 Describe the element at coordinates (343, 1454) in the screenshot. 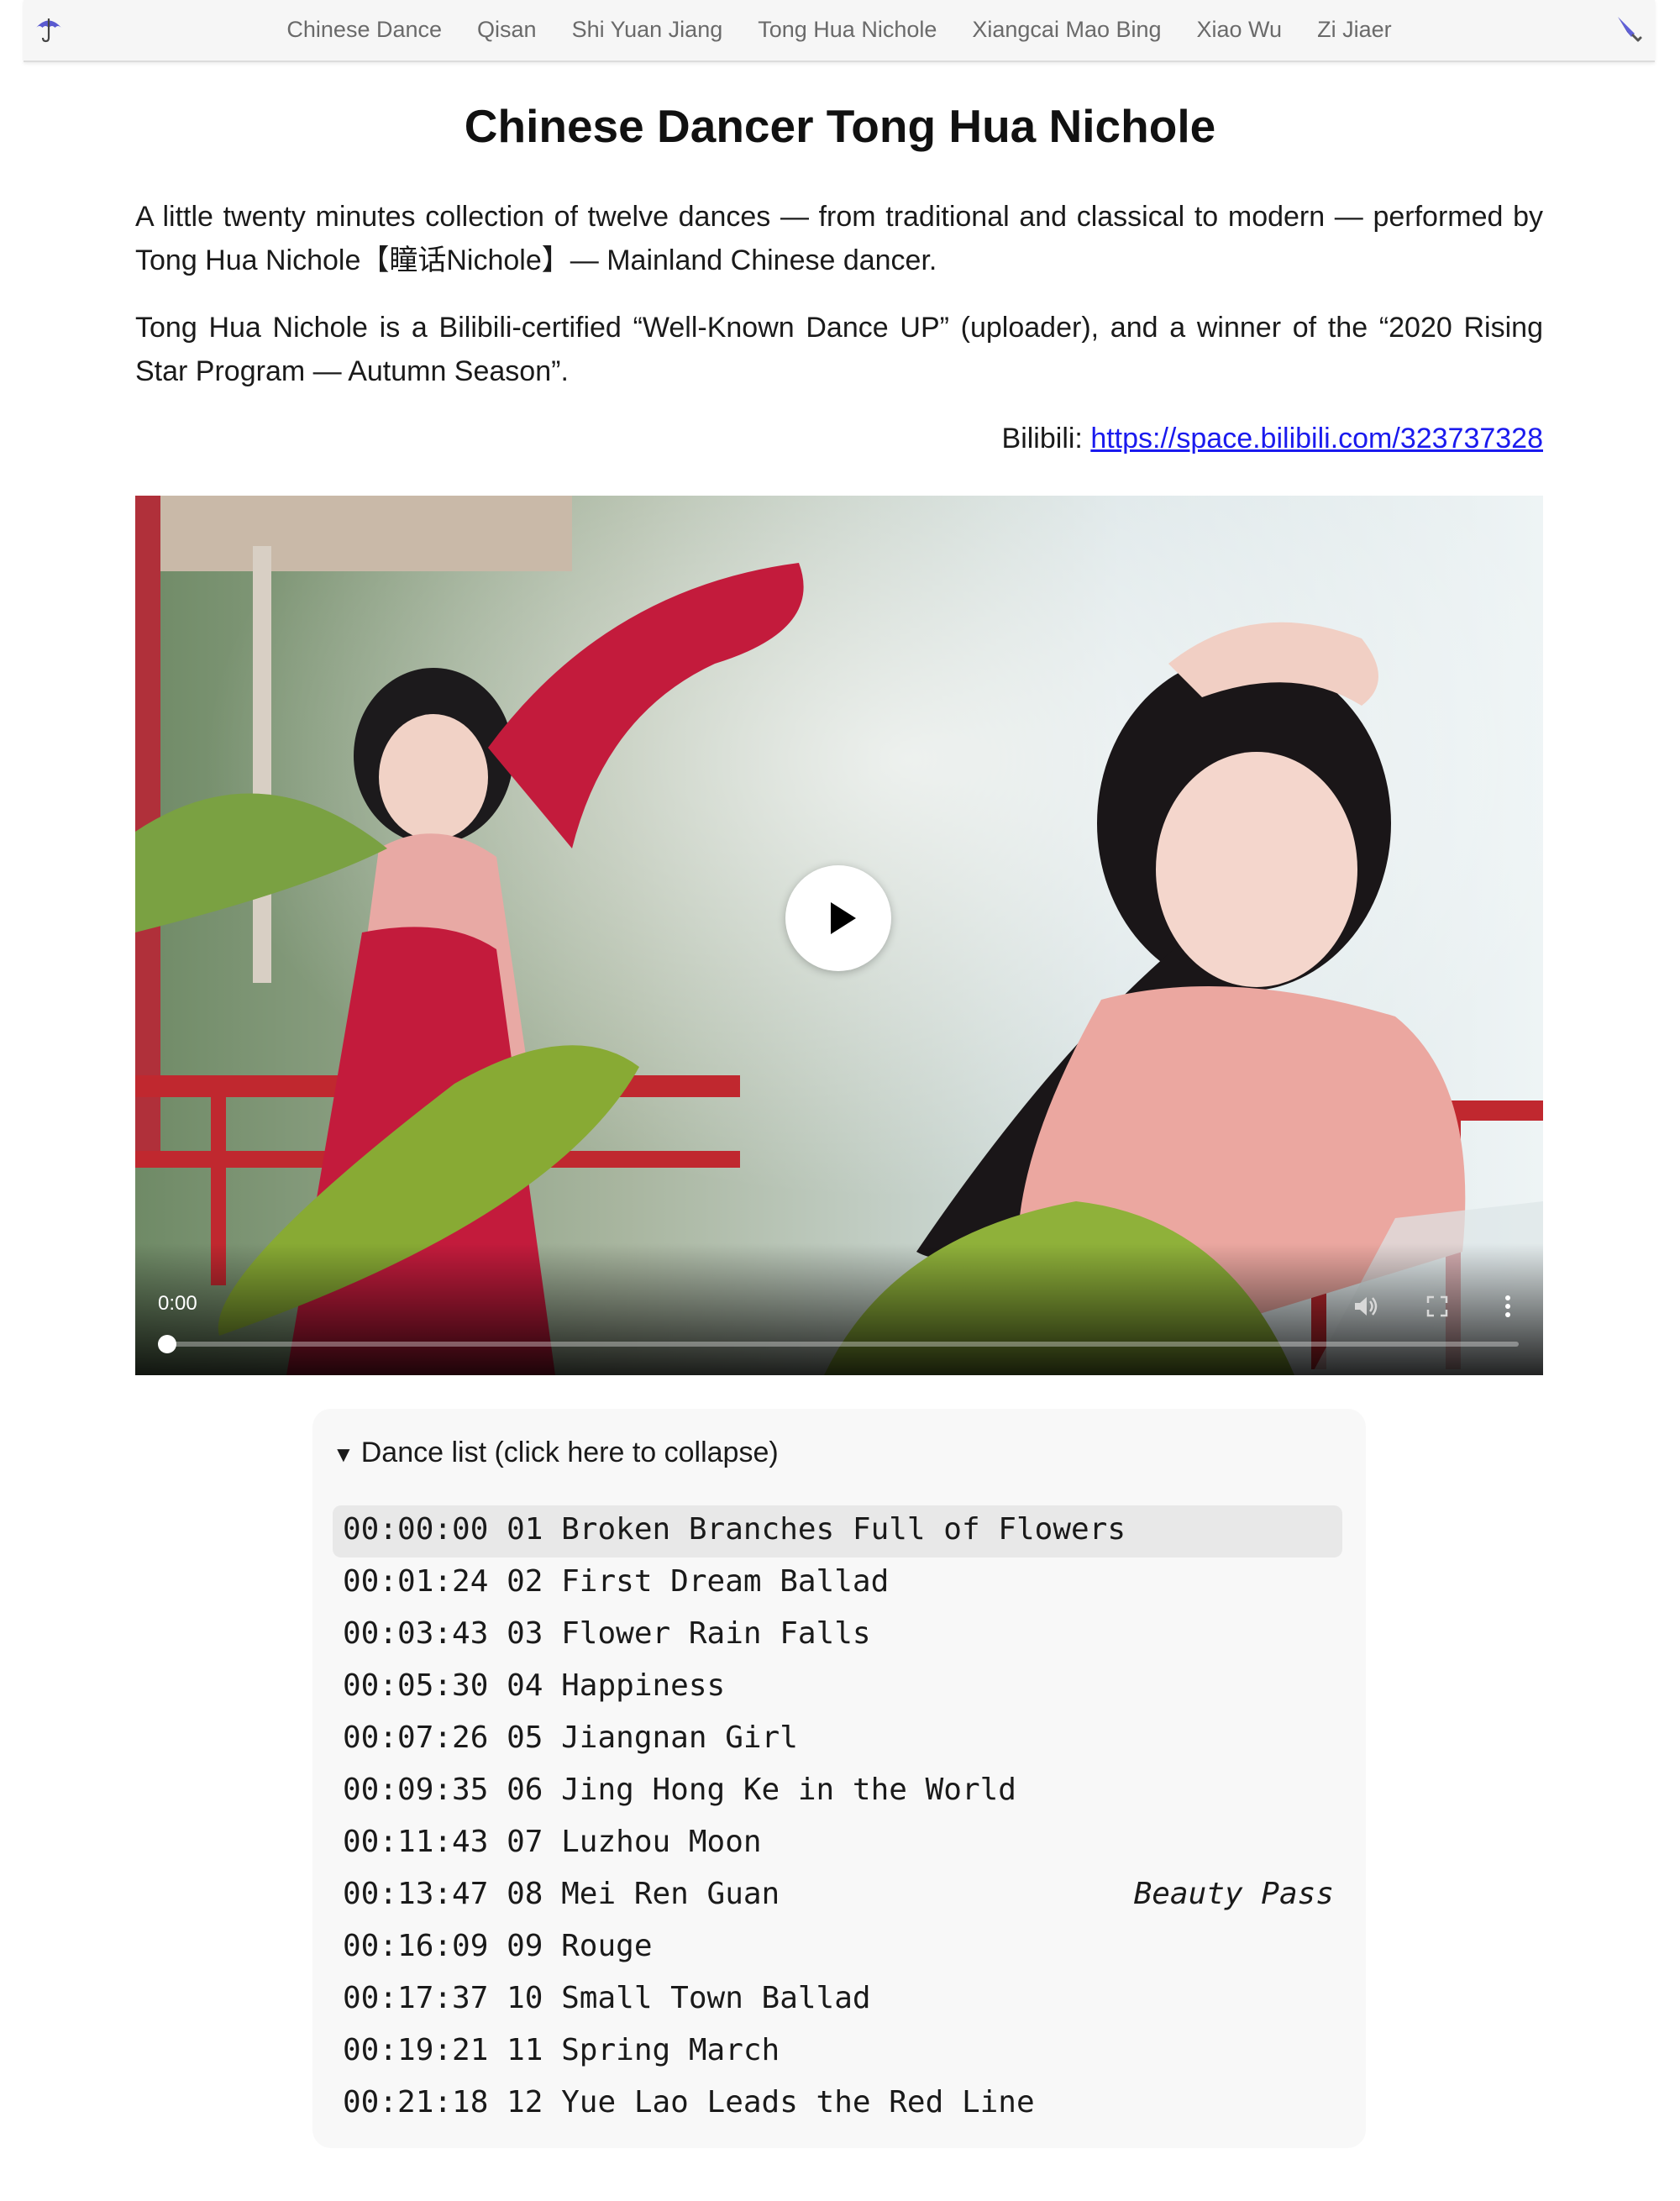

I see `disclosure-triangle-icon: ▼` at that location.